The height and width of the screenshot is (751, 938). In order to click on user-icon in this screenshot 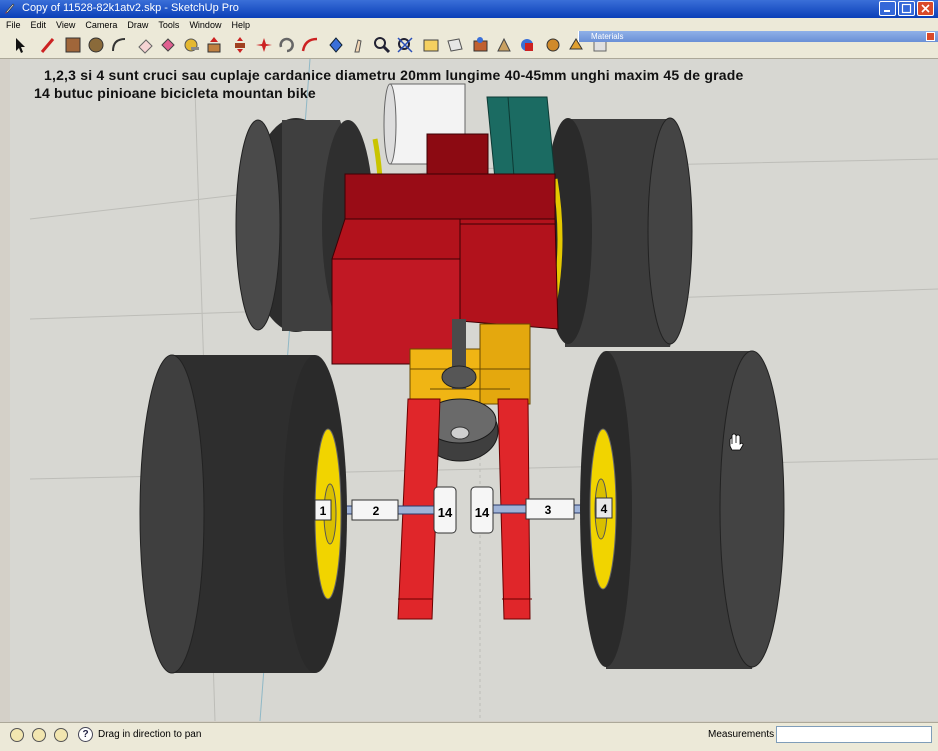, I will do `click(61, 735)`.